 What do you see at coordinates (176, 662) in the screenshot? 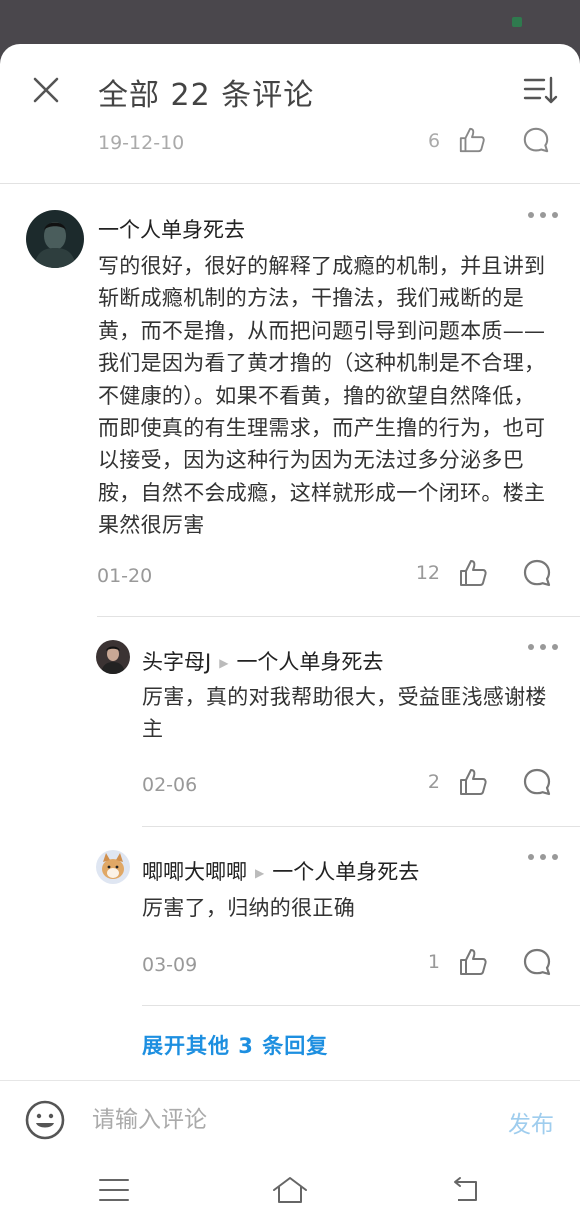
I see `reply-author: 头字母J` at bounding box center [176, 662].